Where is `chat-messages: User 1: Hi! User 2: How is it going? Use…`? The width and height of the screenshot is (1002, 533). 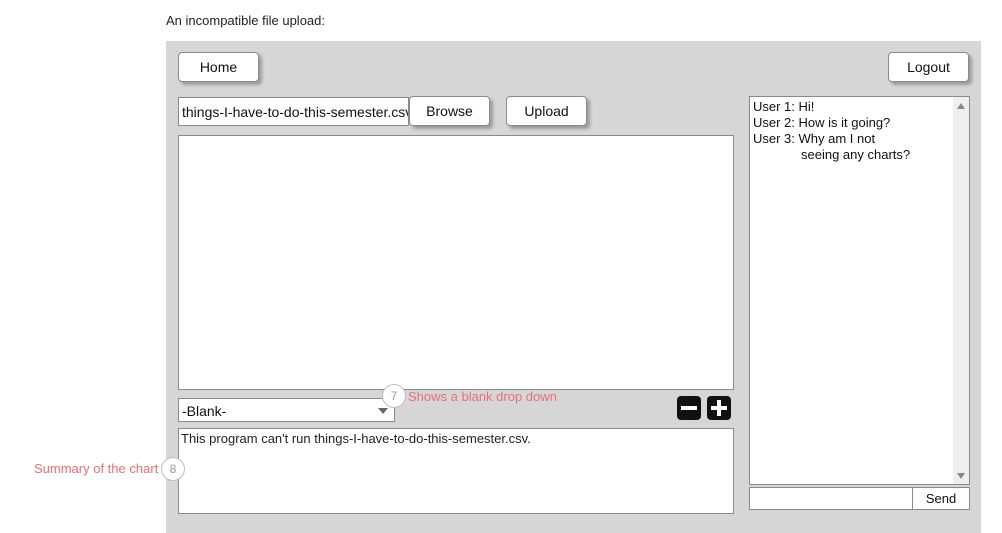 chat-messages: User 1: Hi! User 2: How is it going? Use… is located at coordinates (831, 131).